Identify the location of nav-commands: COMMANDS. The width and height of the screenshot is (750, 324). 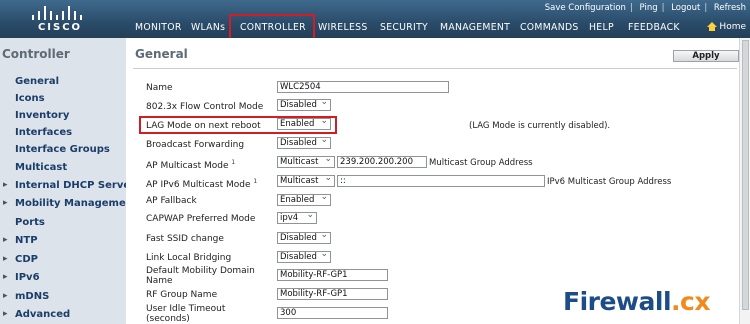
(549, 27).